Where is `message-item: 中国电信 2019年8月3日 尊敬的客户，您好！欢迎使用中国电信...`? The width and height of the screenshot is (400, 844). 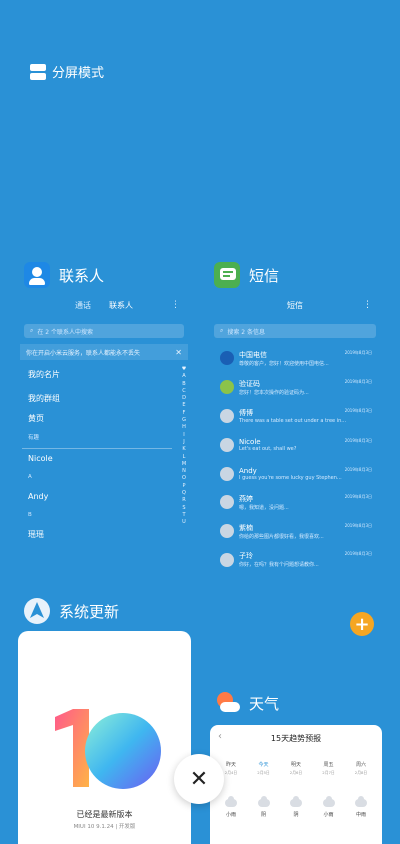 message-item: 中国电信 2019年8月3日 尊敬的客户，您好！欢迎使用中国电信... is located at coordinates (295, 358).